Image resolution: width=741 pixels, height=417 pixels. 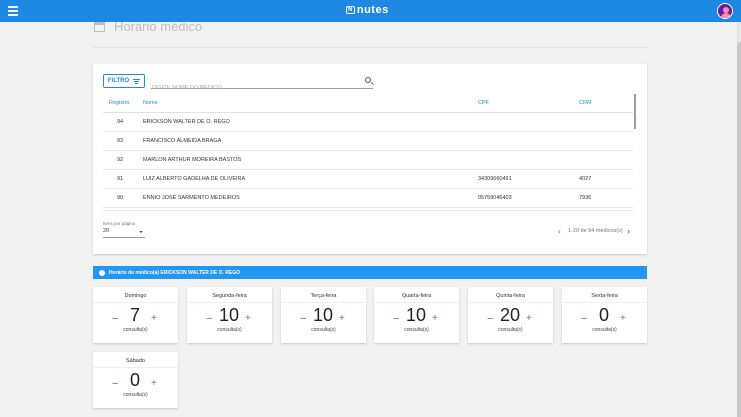 I want to click on table-header: Registro Nome CPF CRM, so click(x=368, y=103).